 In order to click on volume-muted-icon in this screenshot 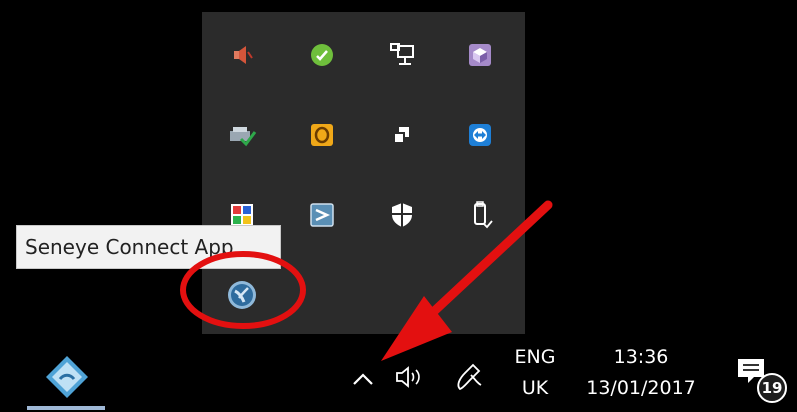, I will do `click(242, 55)`.